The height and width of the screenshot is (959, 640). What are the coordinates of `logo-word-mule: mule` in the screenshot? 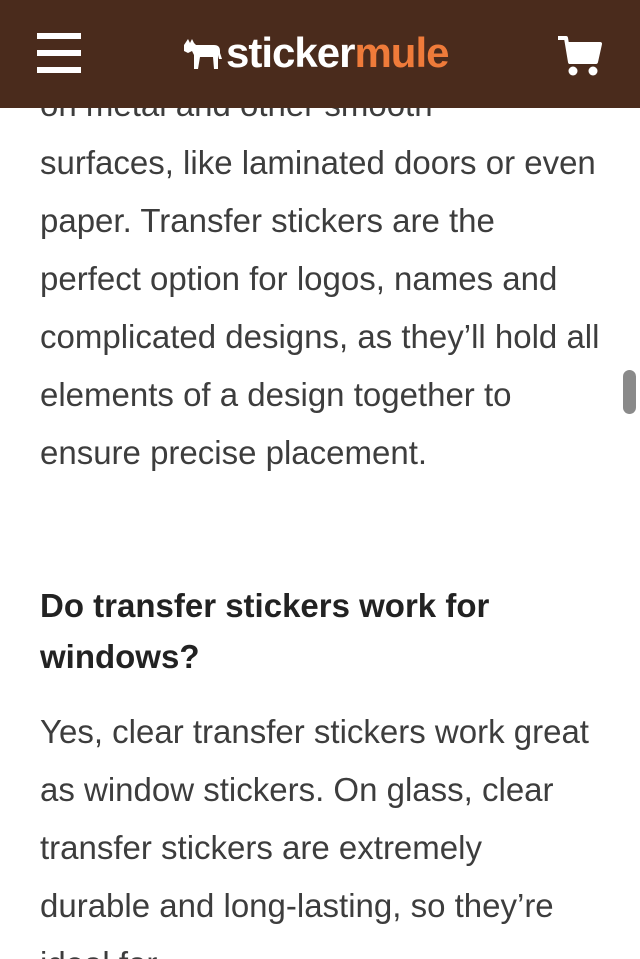 It's located at (401, 52).